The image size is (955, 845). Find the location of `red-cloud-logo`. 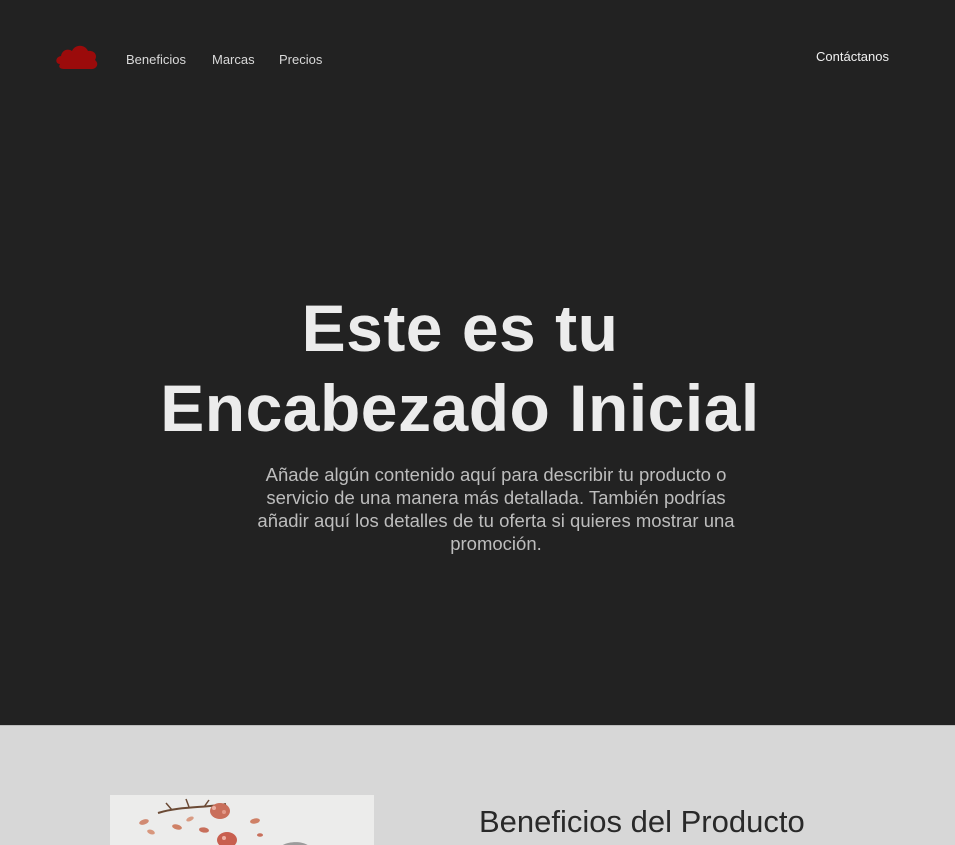

red-cloud-logo is located at coordinates (77, 56).